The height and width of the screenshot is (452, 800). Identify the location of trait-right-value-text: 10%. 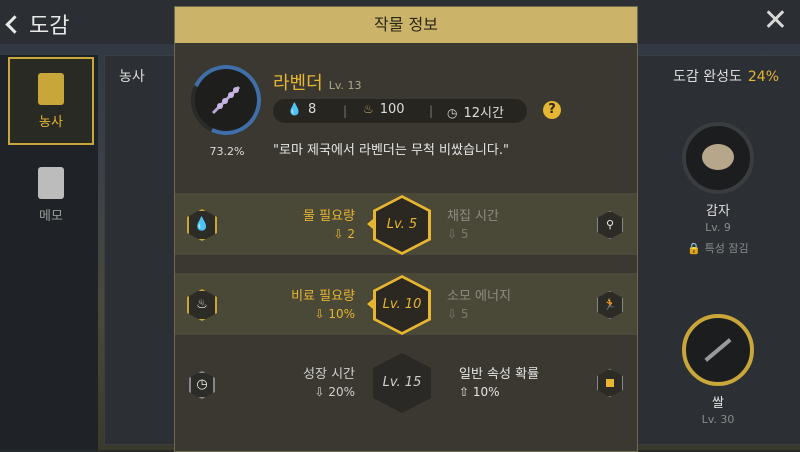
(486, 392).